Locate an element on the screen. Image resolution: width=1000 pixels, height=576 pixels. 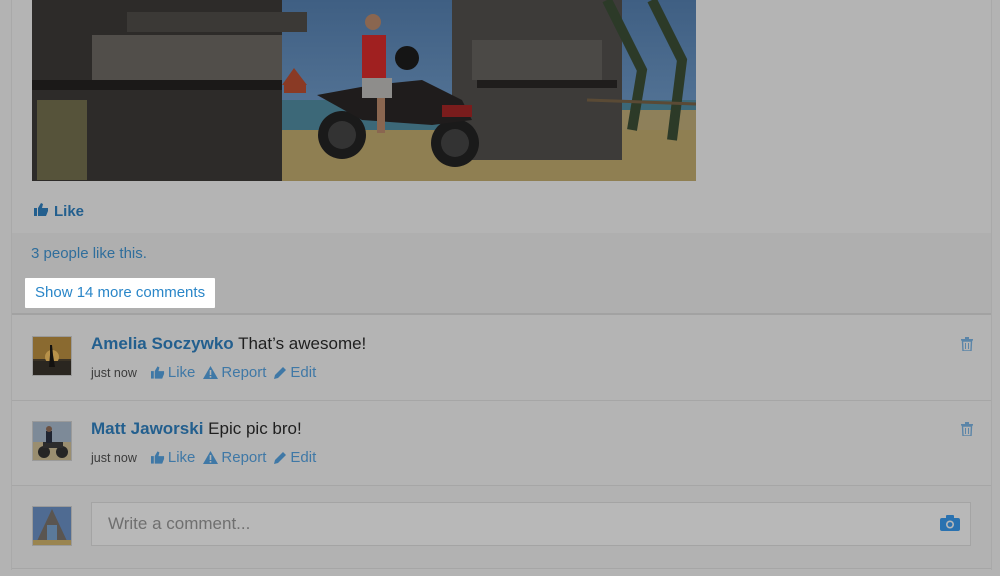
motorcycle-rider-avatar-icon is located at coordinates (52, 441).